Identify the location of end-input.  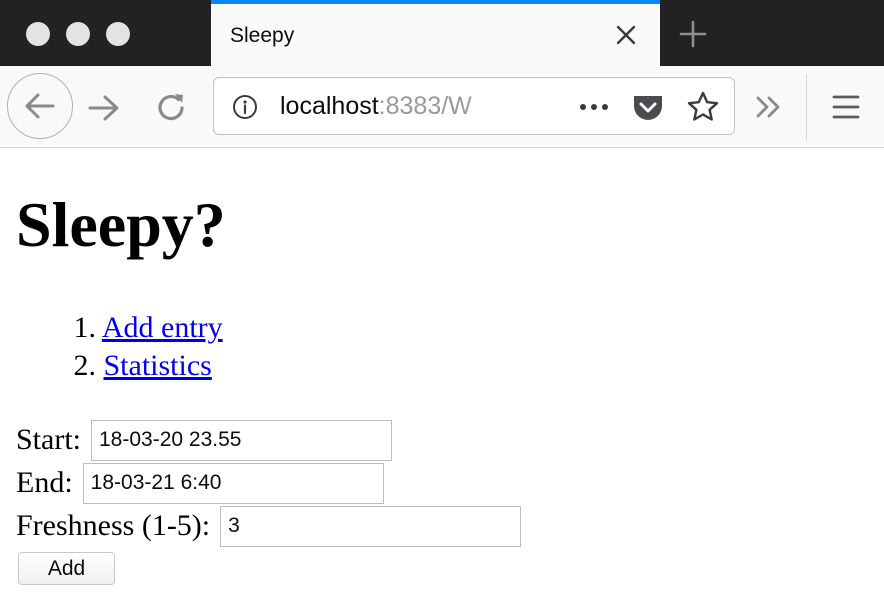
(233, 483).